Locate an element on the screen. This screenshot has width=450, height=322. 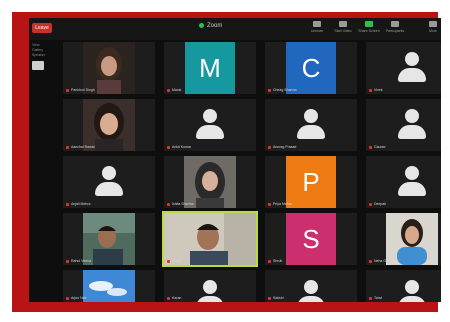
participant-tile: Aanchal Rawat is located at coordinates (109, 125).